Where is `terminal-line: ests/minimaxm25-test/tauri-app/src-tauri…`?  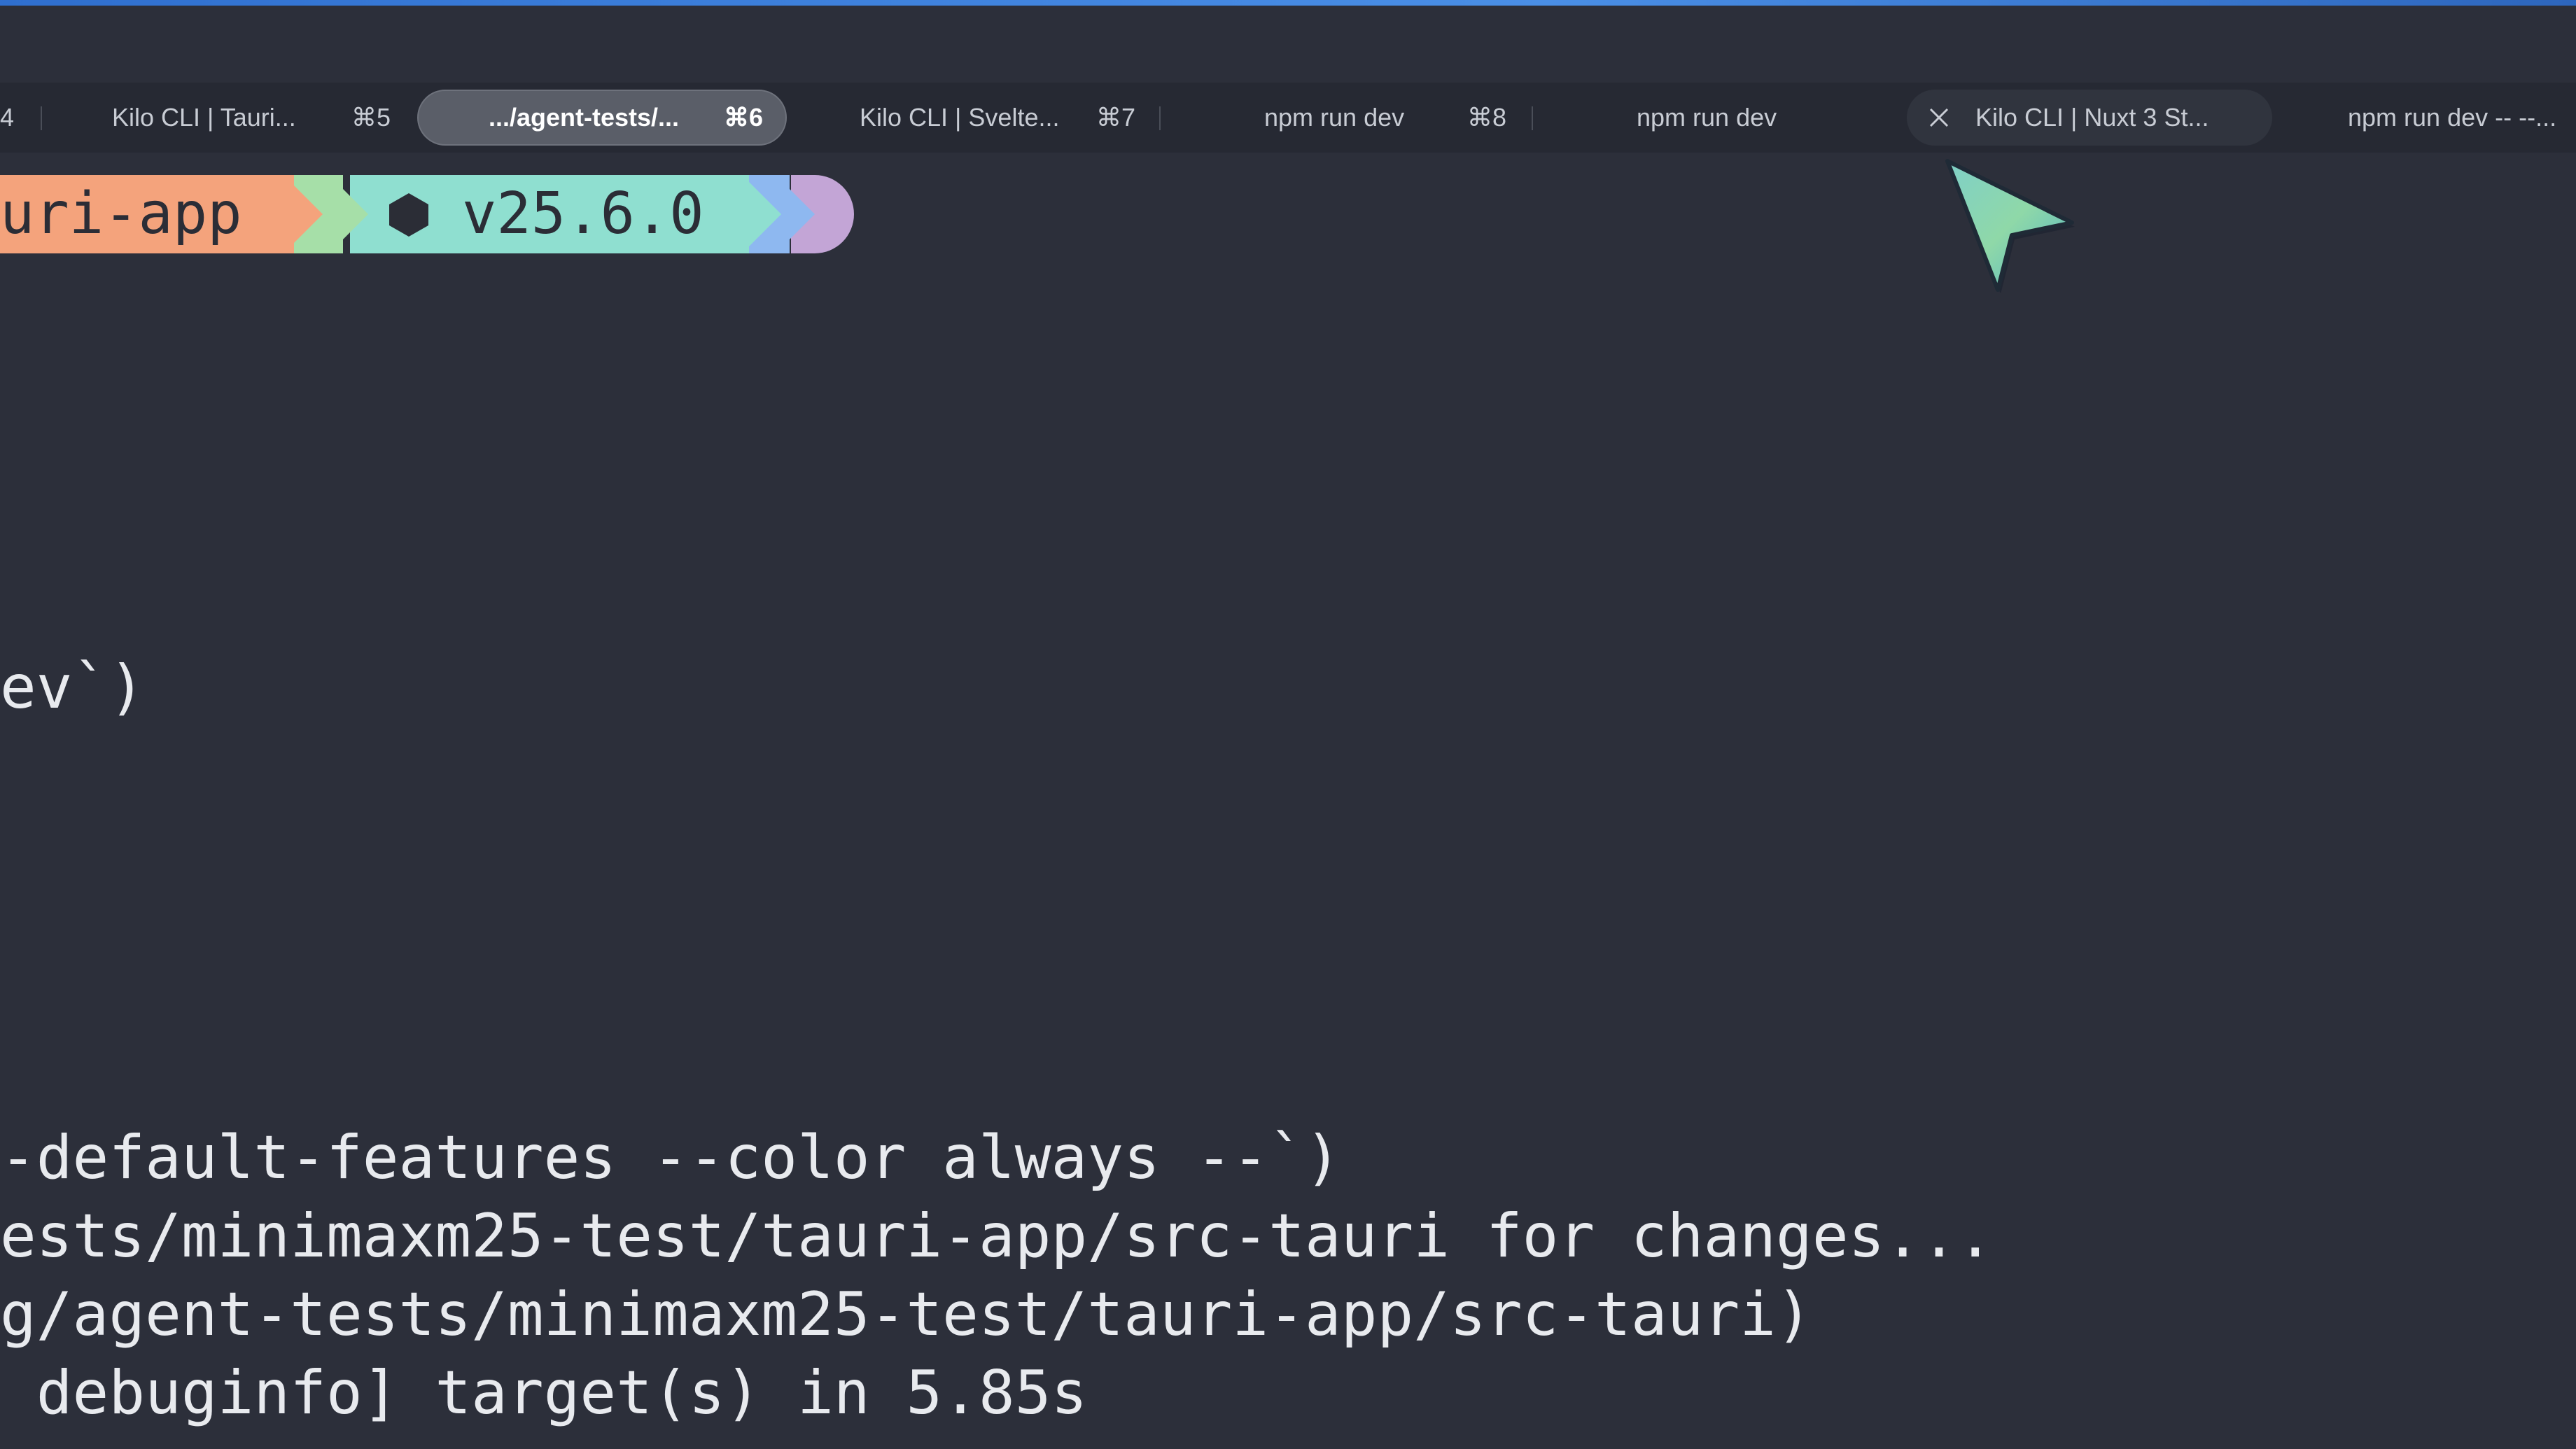
terminal-line: ests/minimaxm25-test/tauri-app/src-tauri… is located at coordinates (997, 1236).